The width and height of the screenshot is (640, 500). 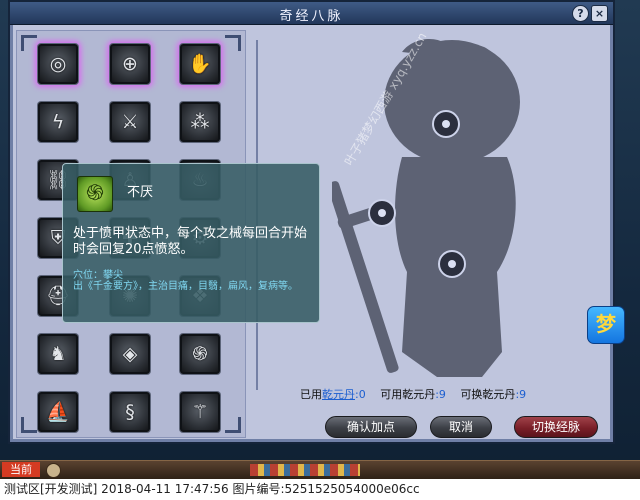 I want to click on eye-rune-icon: ◎, so click(x=58, y=64).